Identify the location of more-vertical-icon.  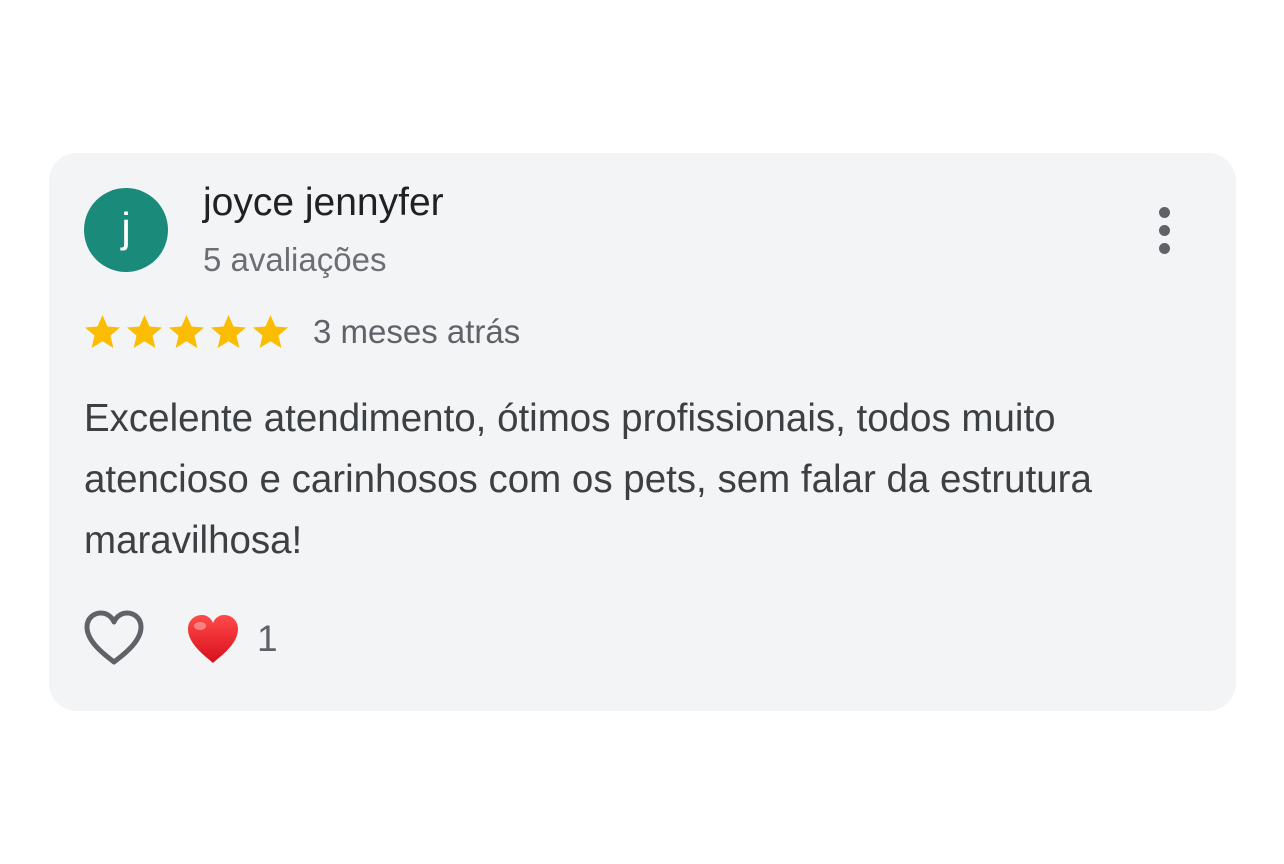
(1164, 212).